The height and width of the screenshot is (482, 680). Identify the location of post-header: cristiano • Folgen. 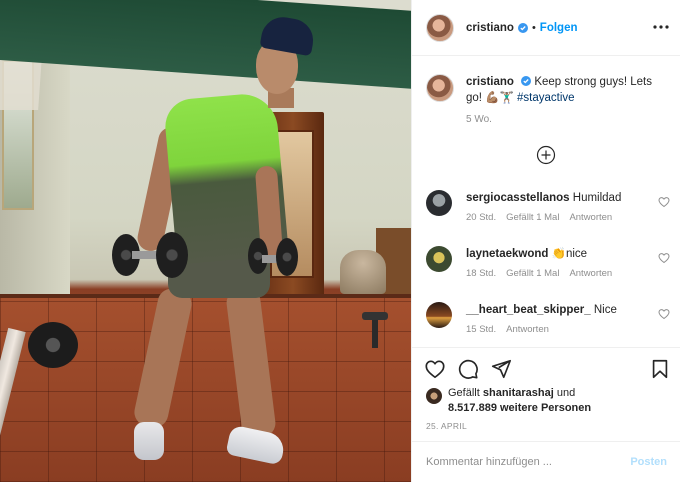
(546, 28).